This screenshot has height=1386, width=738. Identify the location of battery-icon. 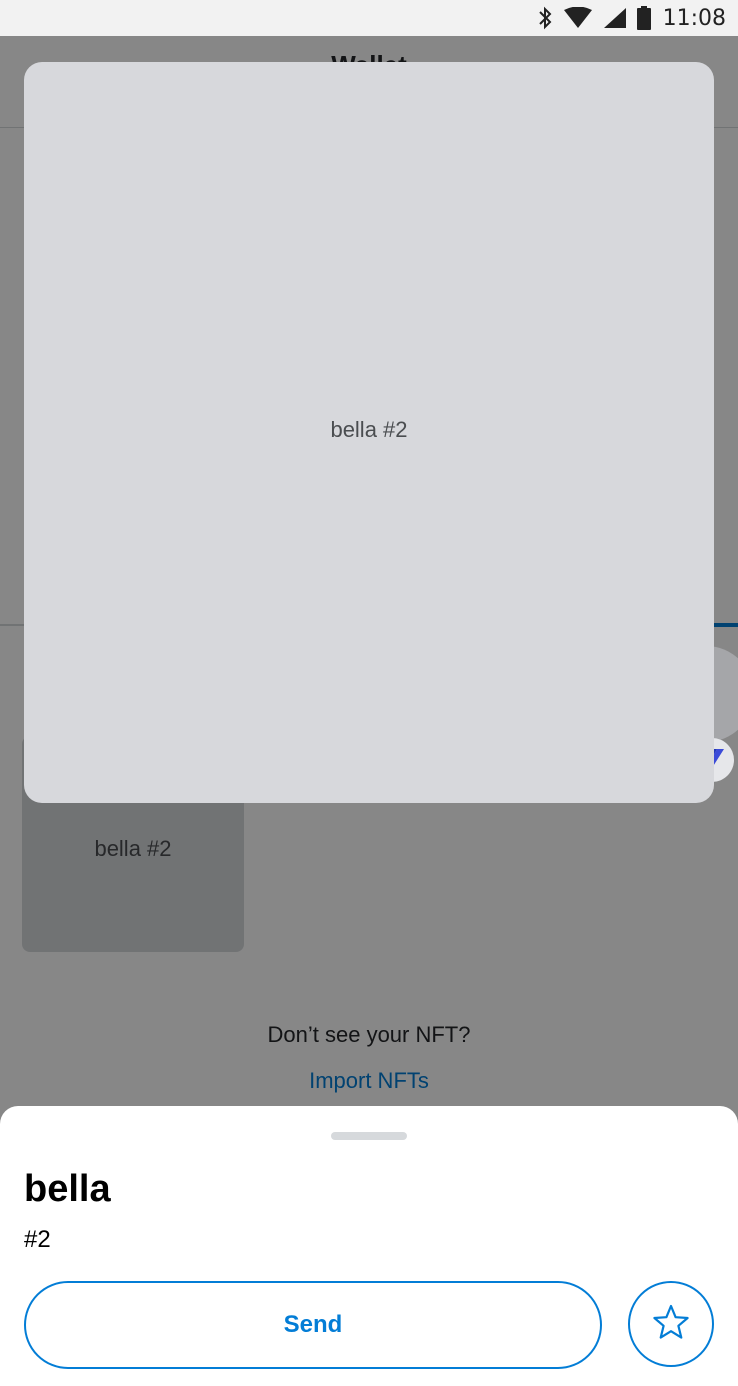
(643, 18).